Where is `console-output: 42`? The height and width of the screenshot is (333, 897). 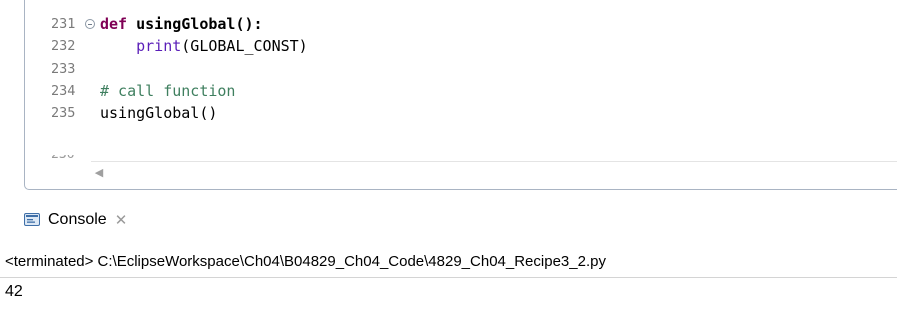 console-output: 42 is located at coordinates (14, 292).